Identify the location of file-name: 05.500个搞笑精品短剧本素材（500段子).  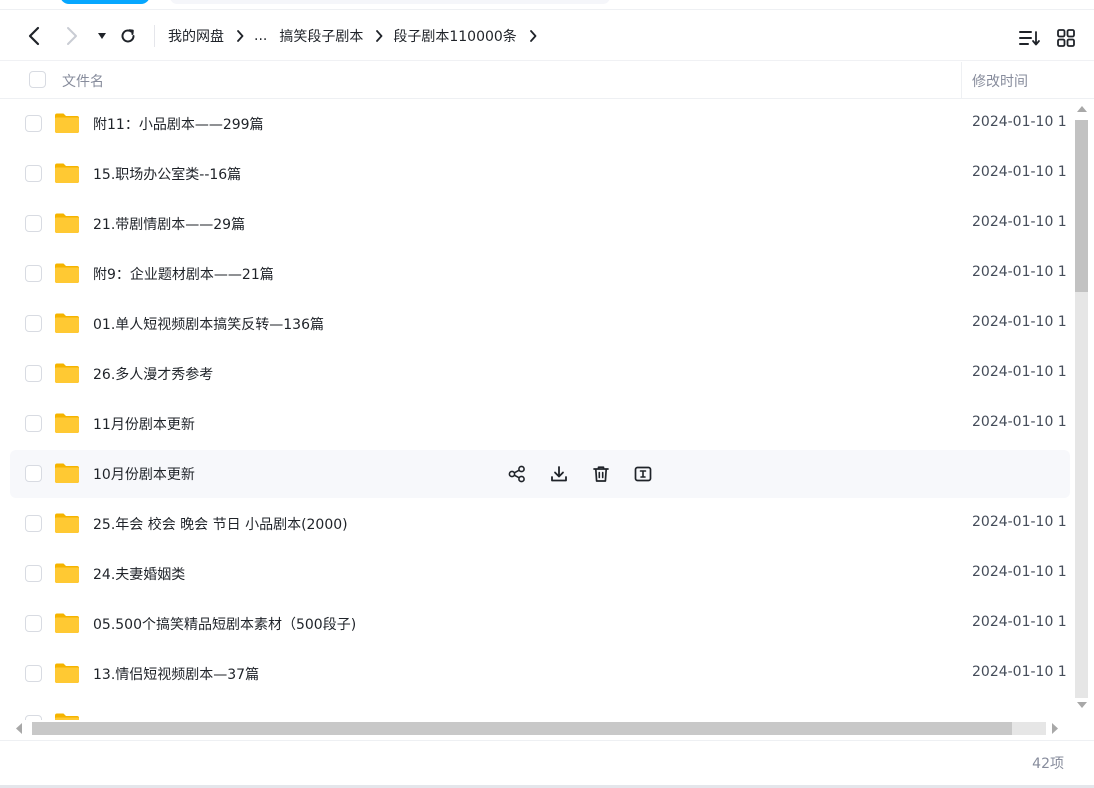
(224, 624).